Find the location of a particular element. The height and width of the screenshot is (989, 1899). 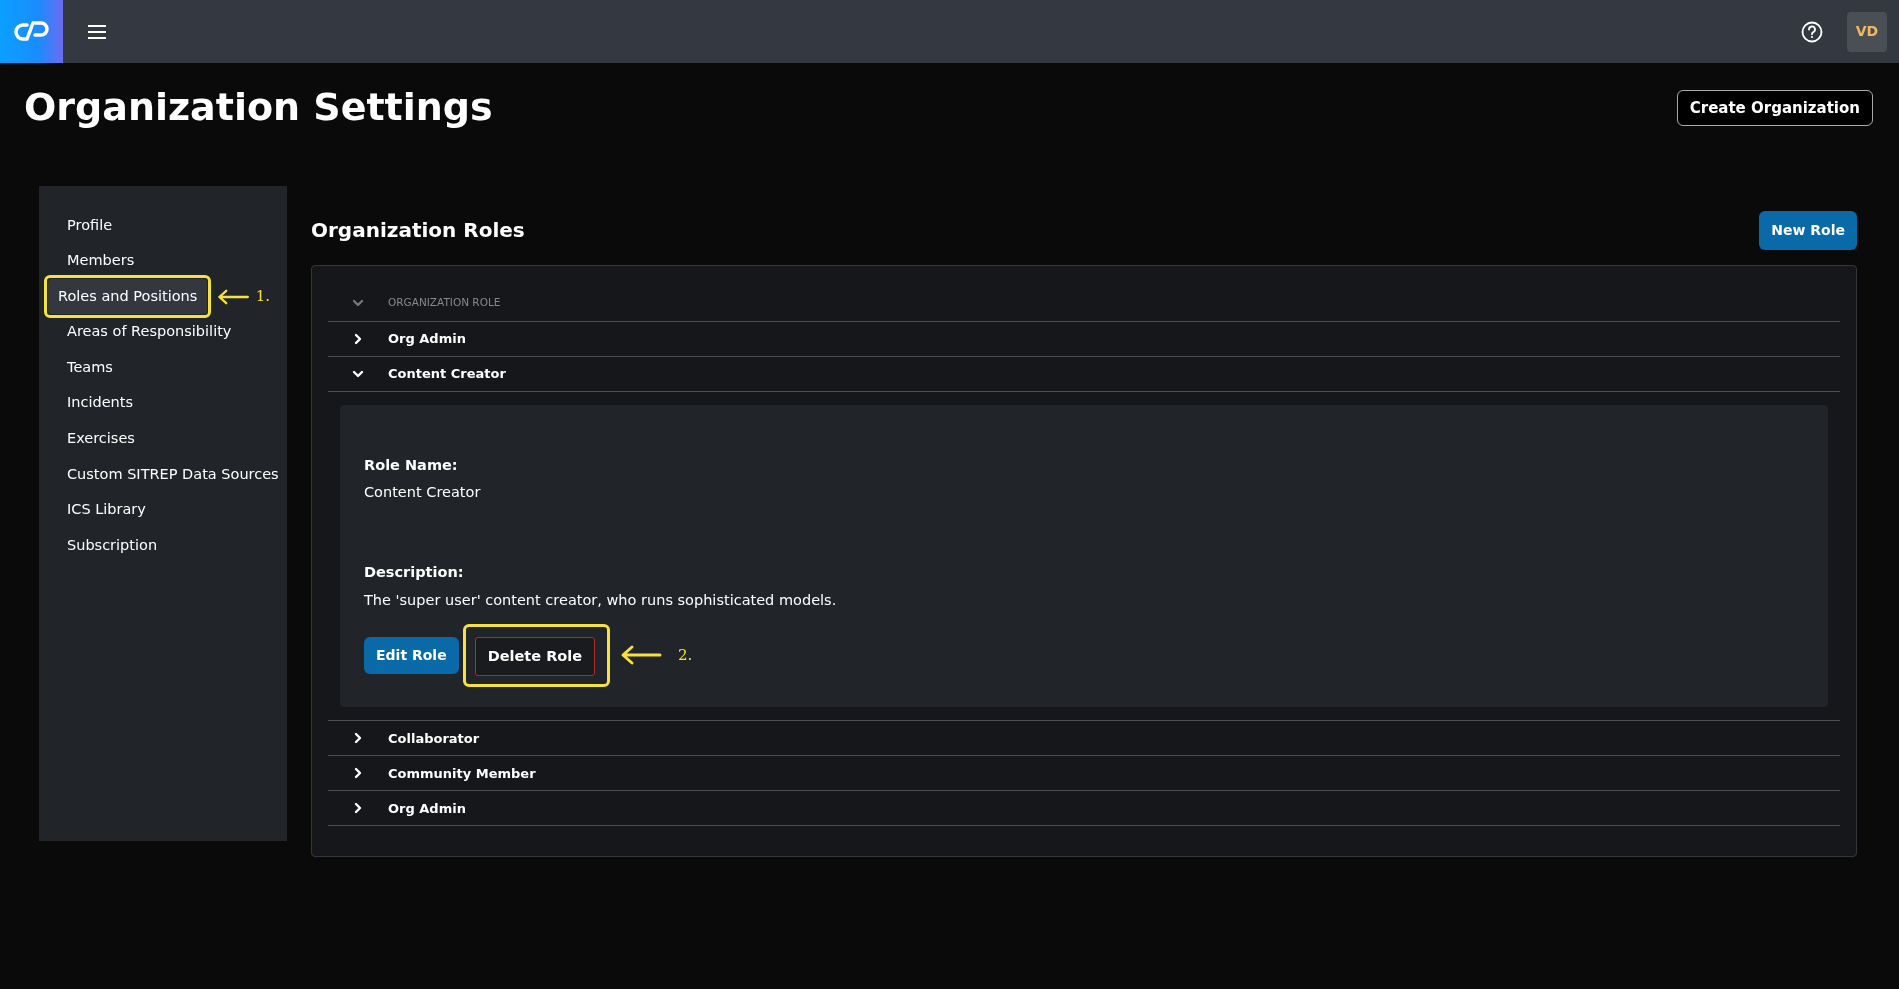

callout-arrow is located at coordinates (641, 655).